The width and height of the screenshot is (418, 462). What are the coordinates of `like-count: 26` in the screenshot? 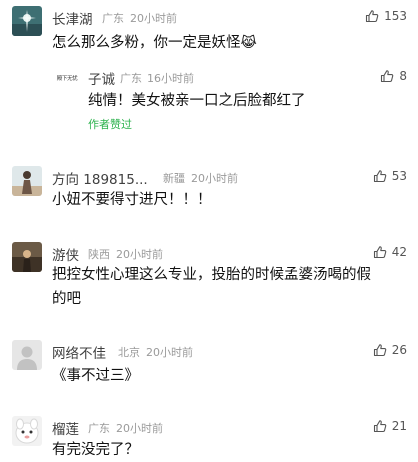 It's located at (399, 350).